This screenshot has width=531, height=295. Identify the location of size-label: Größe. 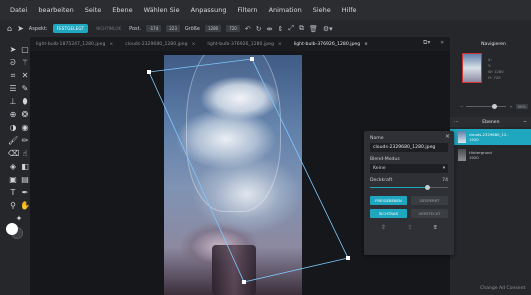
(192, 28).